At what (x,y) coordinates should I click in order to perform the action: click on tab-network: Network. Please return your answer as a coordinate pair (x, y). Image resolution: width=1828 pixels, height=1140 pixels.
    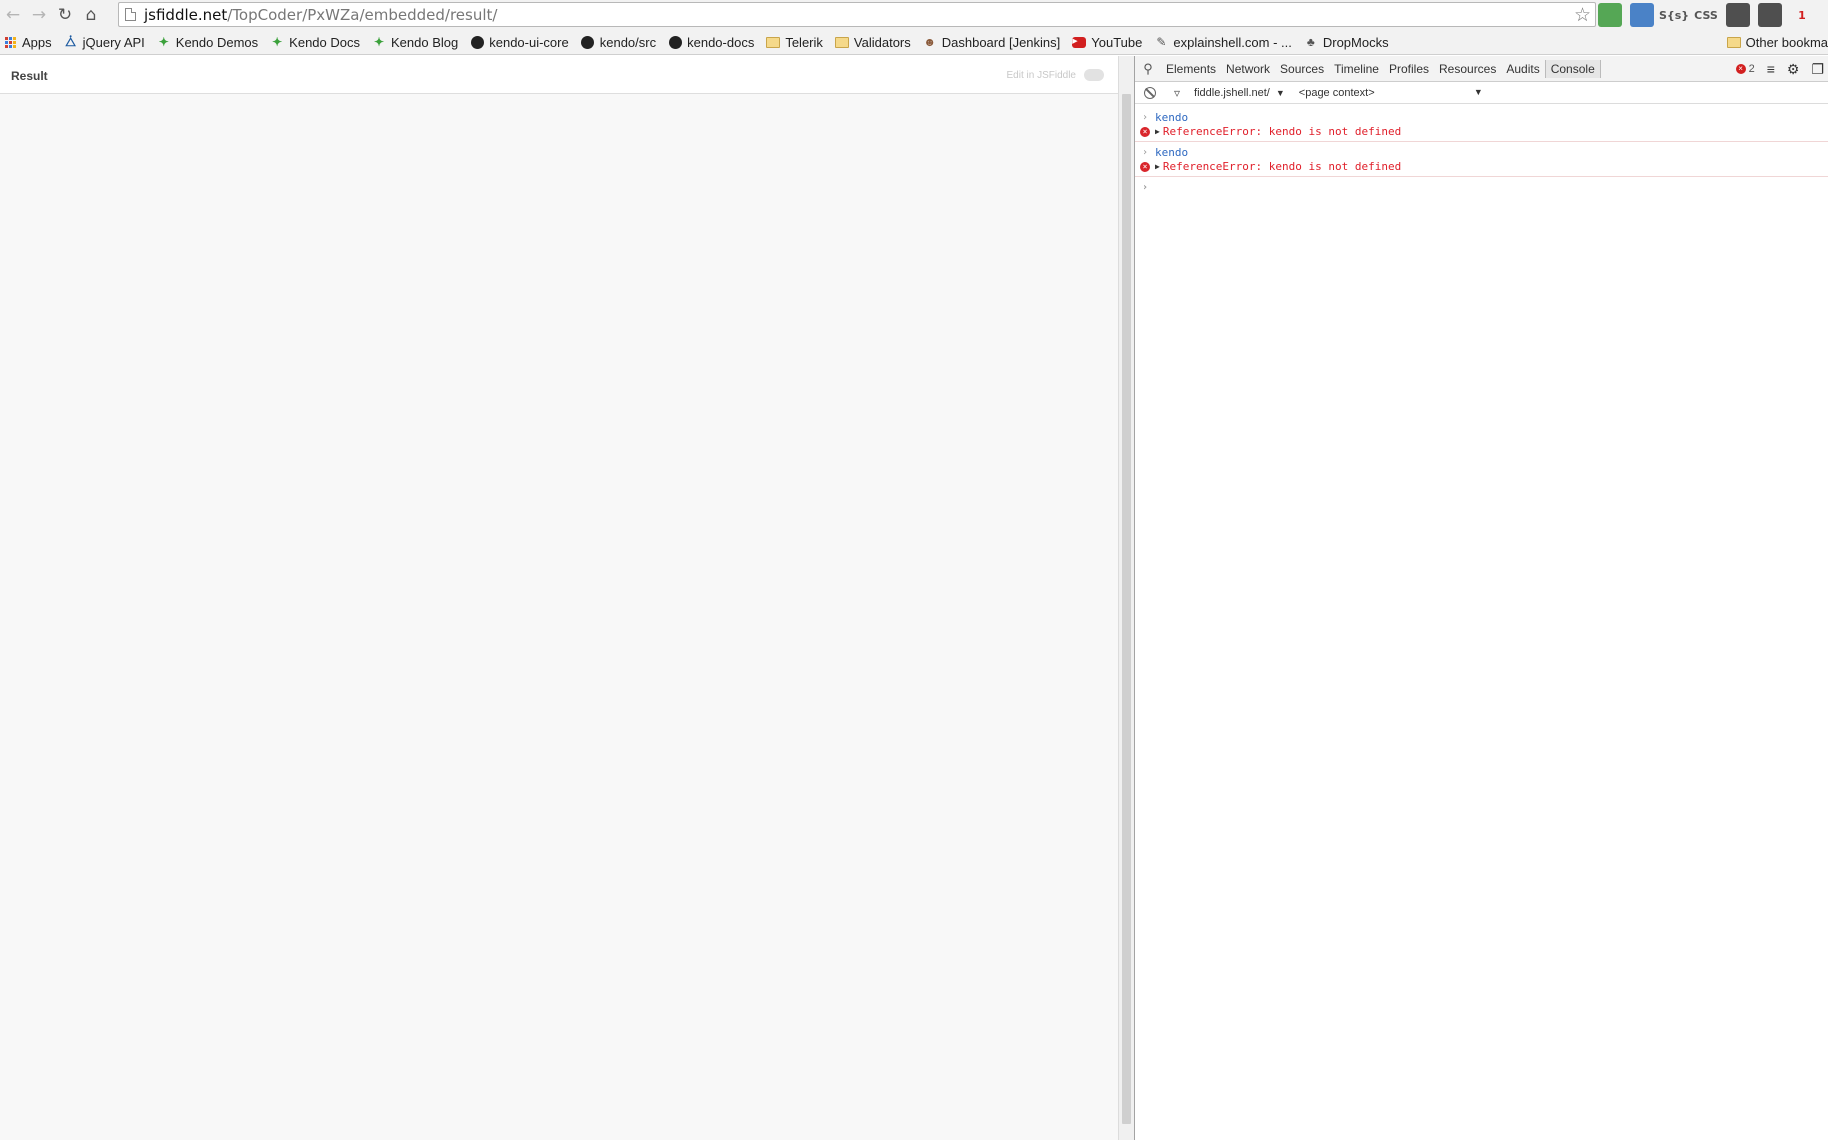
    Looking at the image, I should click on (1248, 69).